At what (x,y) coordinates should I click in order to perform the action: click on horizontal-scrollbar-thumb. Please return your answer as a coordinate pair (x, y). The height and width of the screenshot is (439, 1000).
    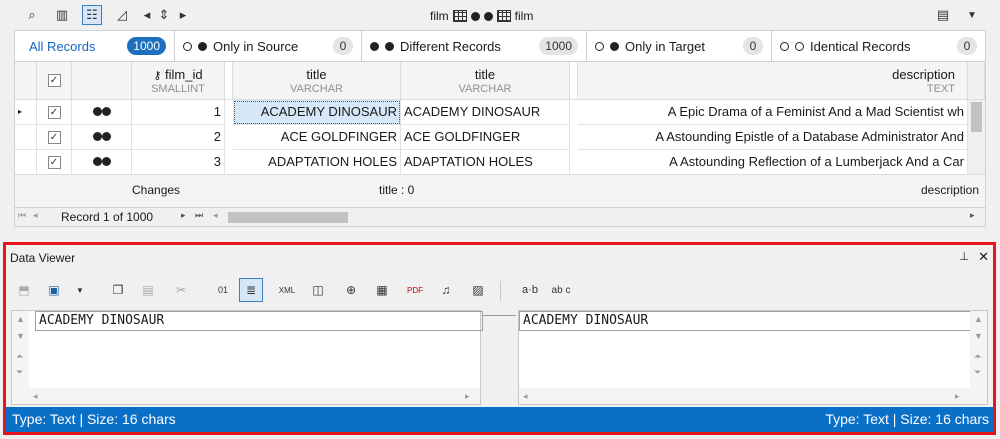
    Looking at the image, I should click on (288, 217).